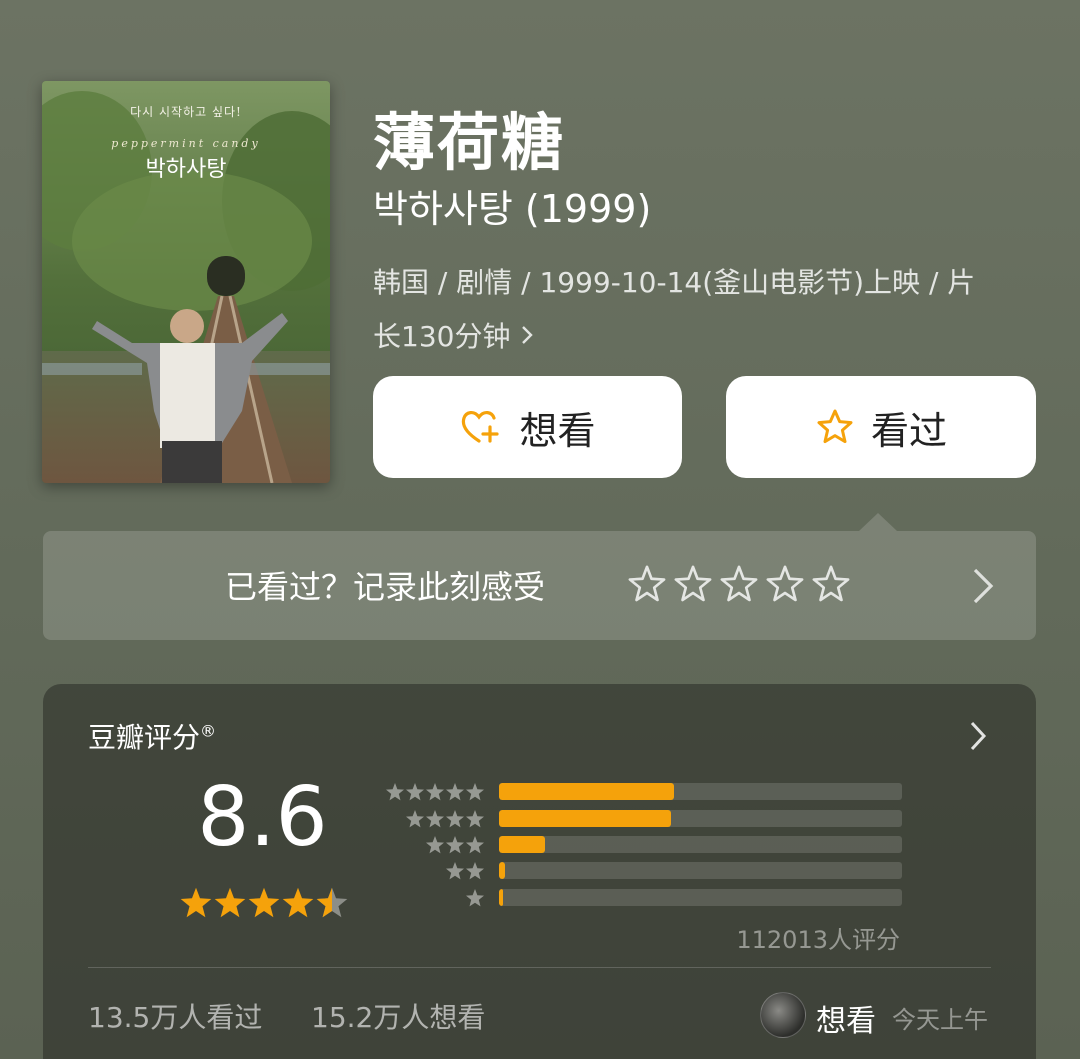  Describe the element at coordinates (186, 112) in the screenshot. I see `poster-tagline: 다시 시작하고 싶다!` at that location.